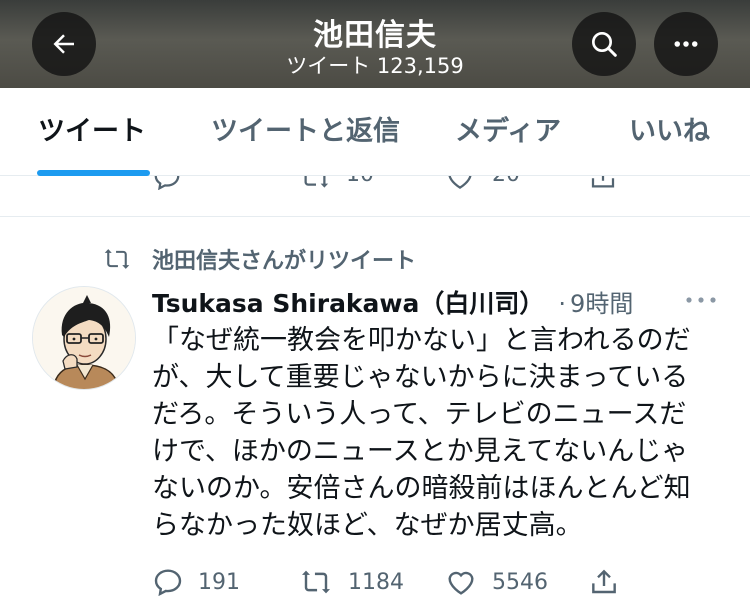 This screenshot has height=615, width=750. I want to click on tweet-author-row: Tsukasa Shirakawa（白川司） · 9時間, so click(392, 302).